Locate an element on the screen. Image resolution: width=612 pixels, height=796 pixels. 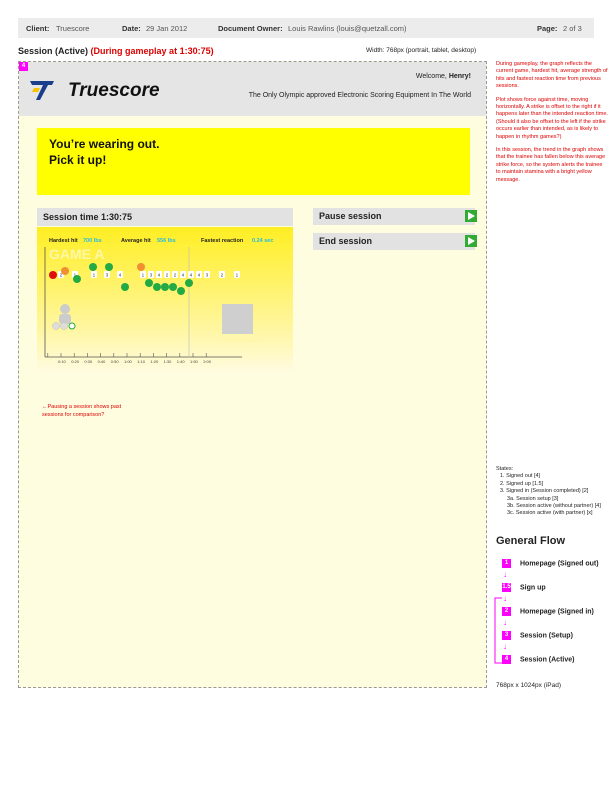
x-tick-label: 0:20 is located at coordinates (75, 361).